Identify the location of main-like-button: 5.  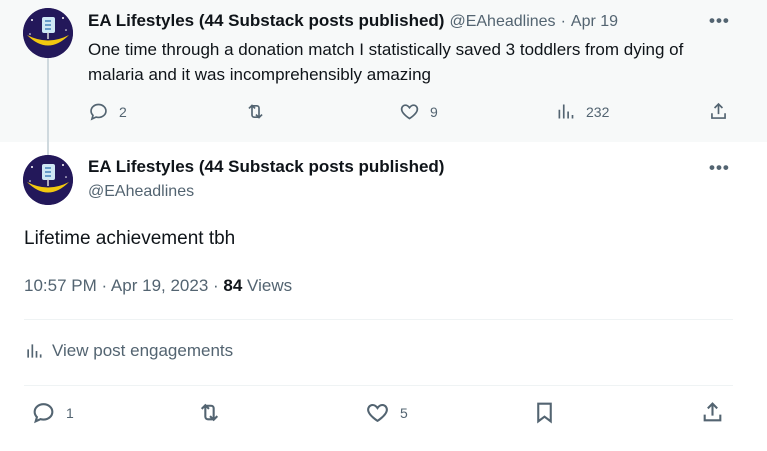
(386, 412).